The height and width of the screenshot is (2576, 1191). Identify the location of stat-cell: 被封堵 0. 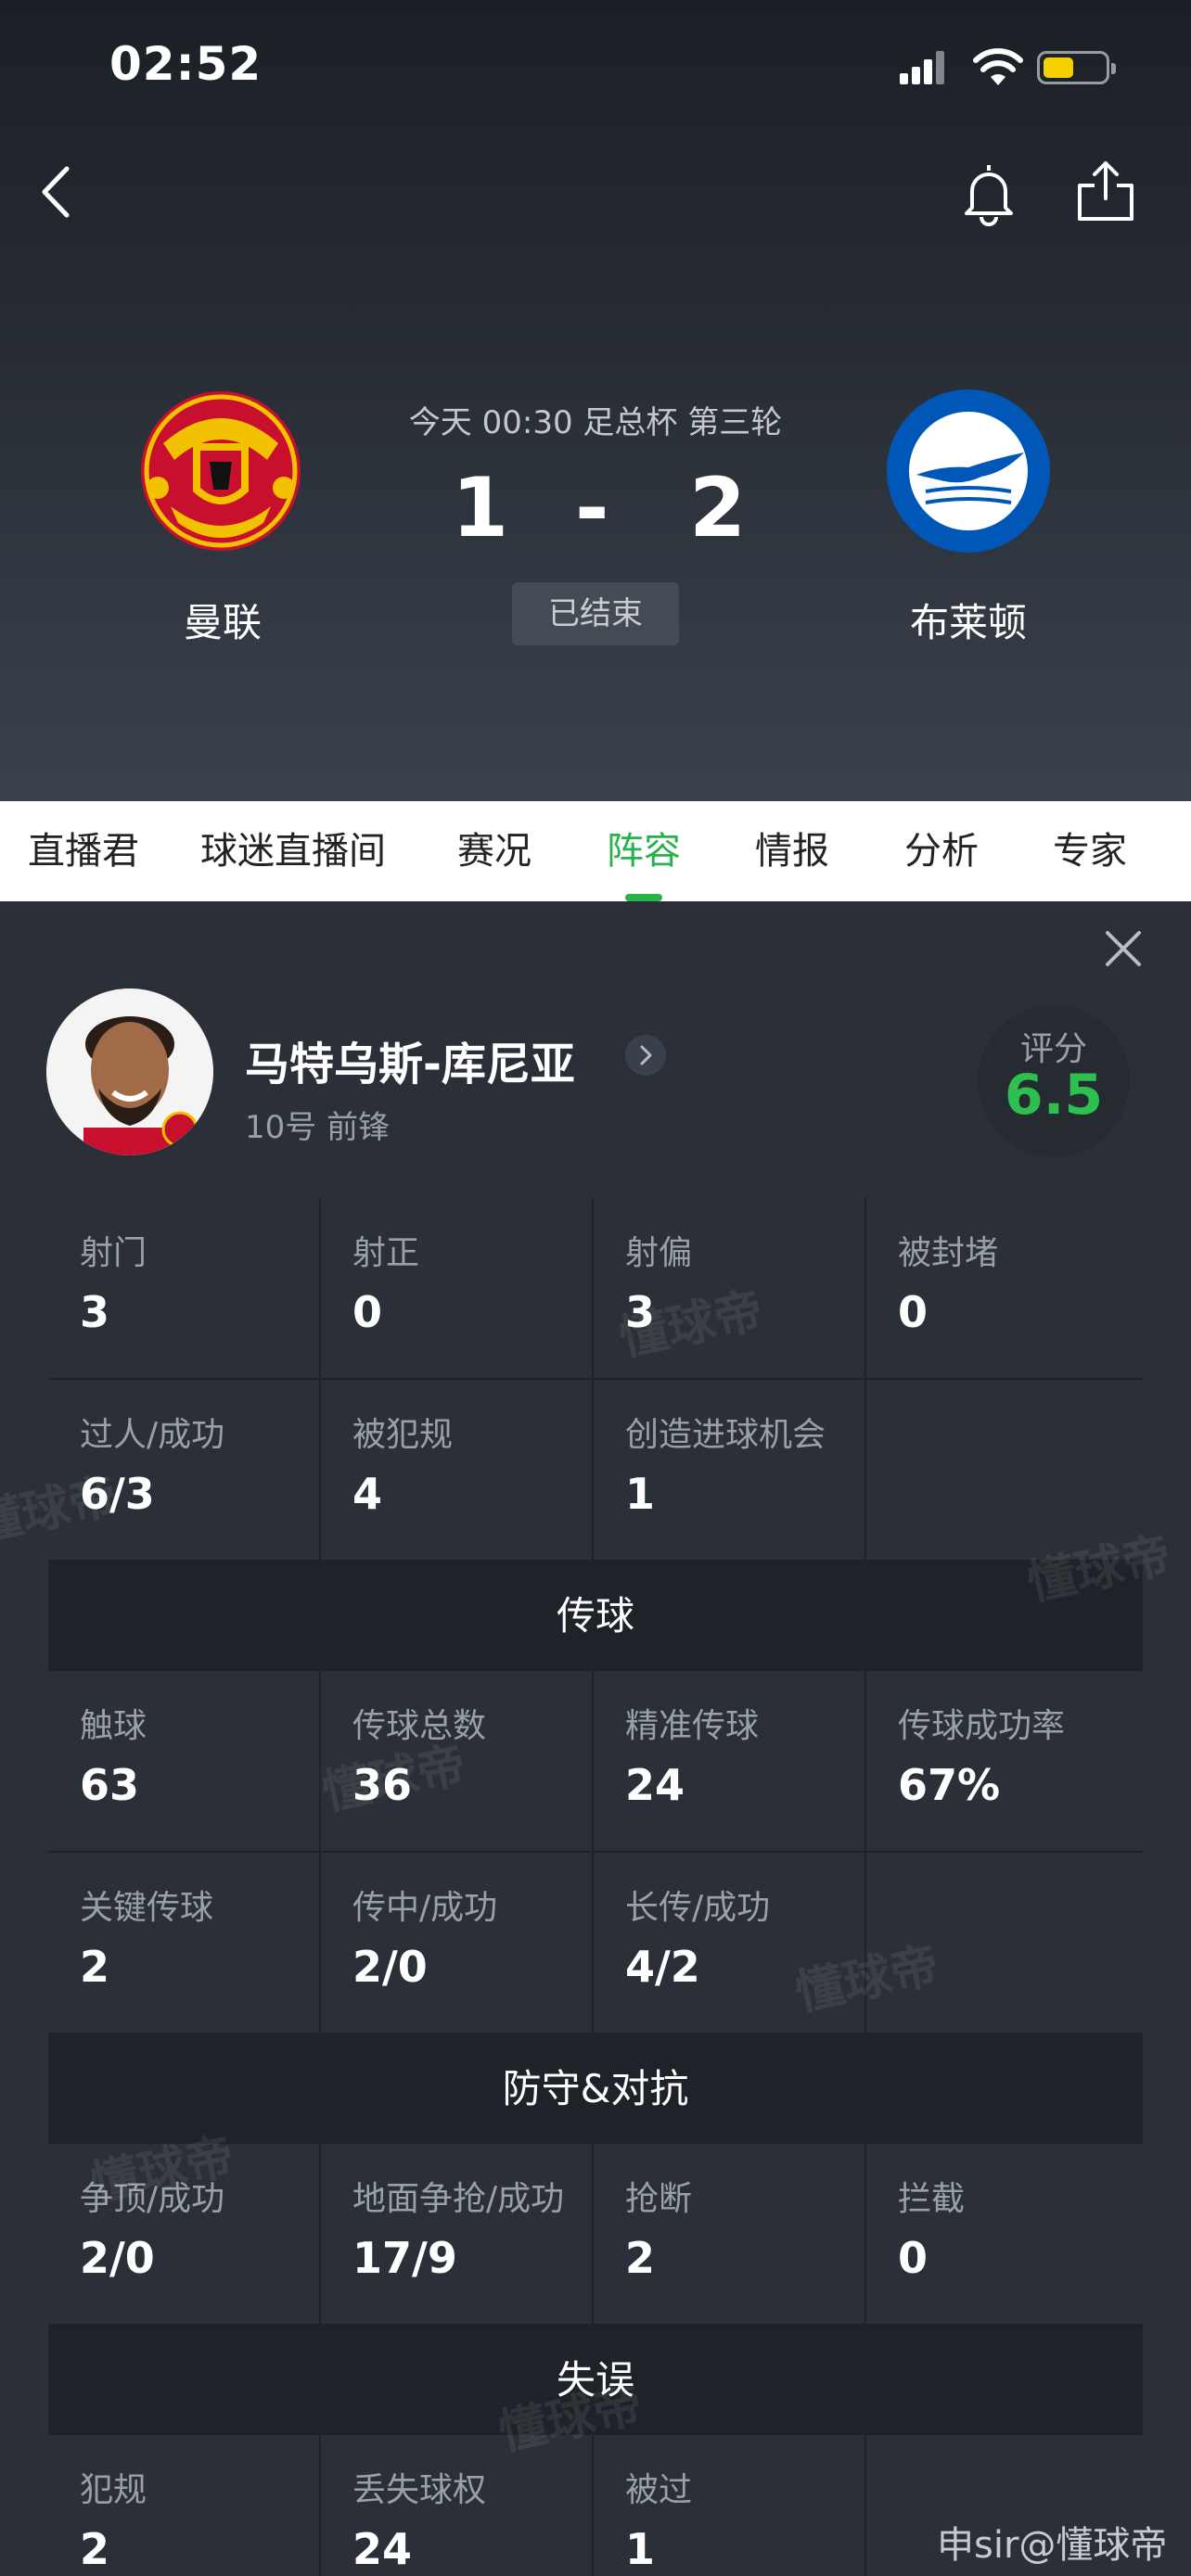
(1004, 1288).